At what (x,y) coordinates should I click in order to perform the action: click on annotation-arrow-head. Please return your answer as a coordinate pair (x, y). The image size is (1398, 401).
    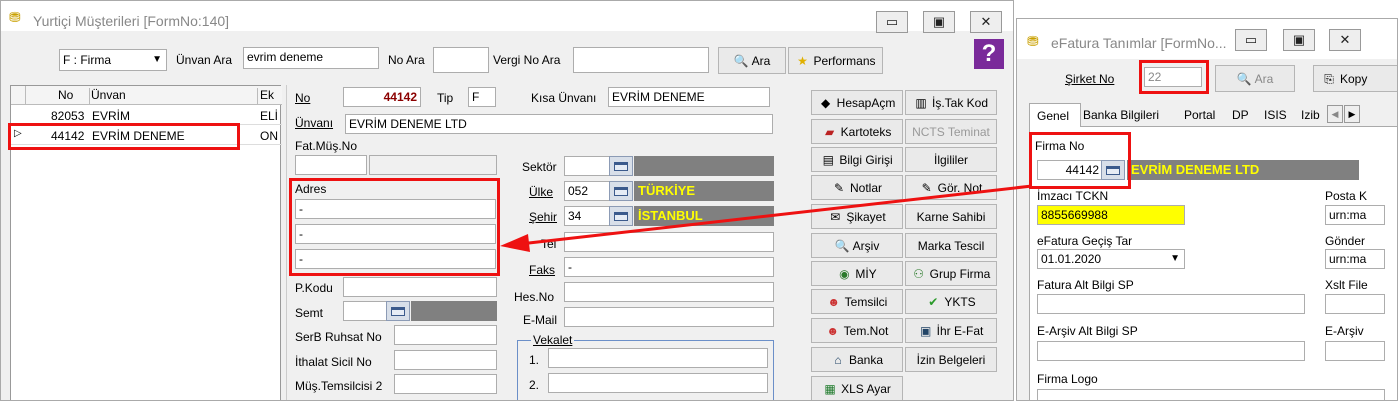
    Looking at the image, I should click on (515, 243).